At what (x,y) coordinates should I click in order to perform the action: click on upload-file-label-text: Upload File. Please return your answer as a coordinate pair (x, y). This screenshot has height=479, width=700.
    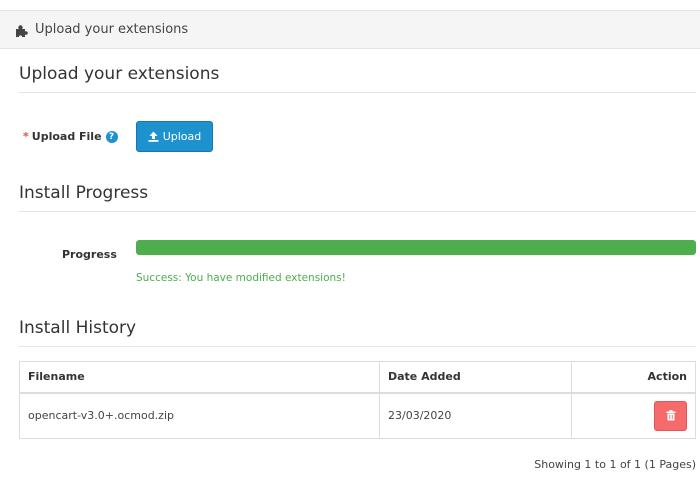
    Looking at the image, I should click on (66, 136).